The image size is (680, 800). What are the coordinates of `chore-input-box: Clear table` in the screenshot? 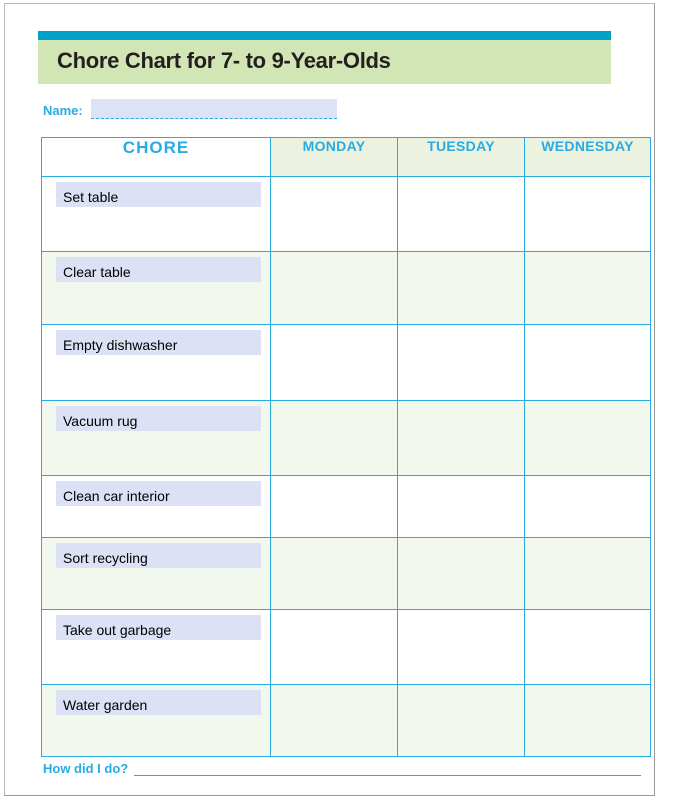 It's located at (158, 269).